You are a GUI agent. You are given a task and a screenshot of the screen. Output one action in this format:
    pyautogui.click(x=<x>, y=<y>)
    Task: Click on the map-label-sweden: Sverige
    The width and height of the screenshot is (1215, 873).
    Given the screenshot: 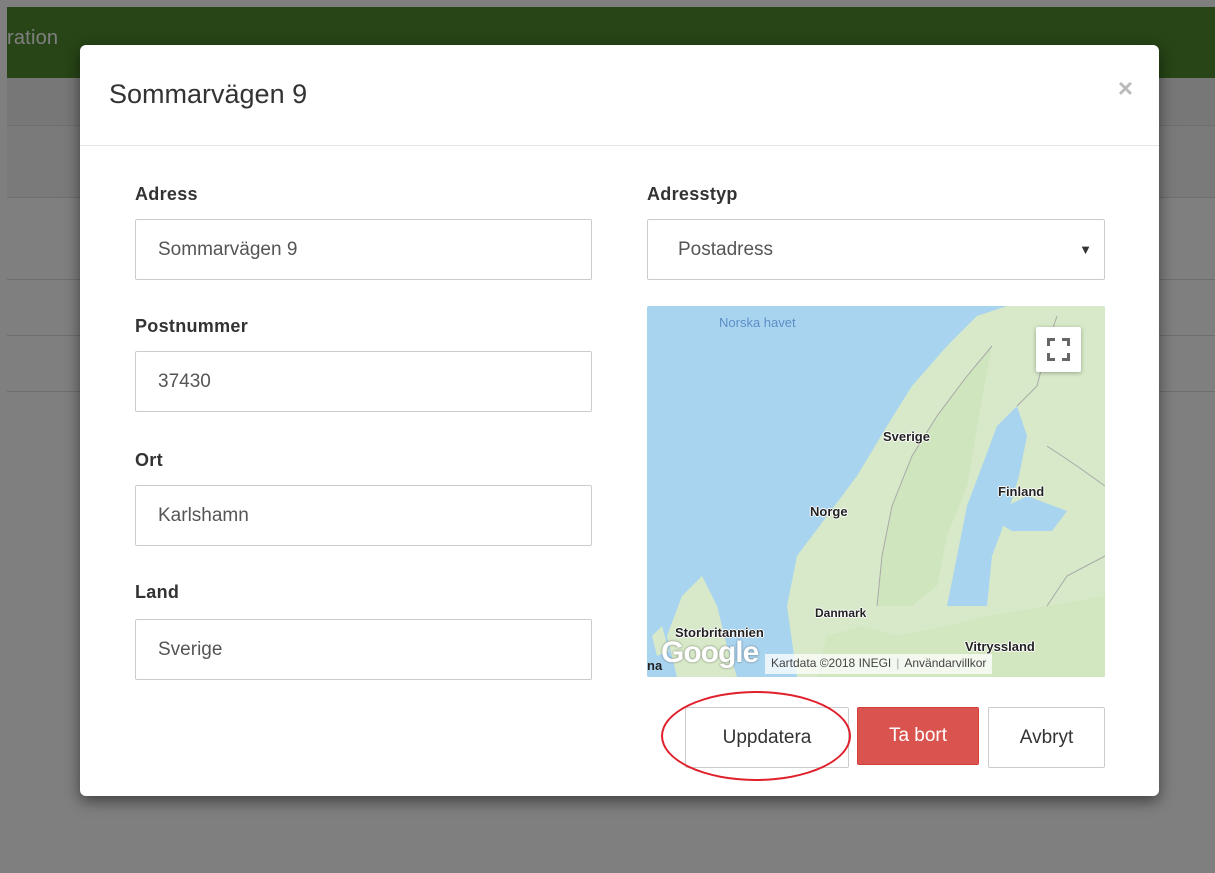 What is the action you would take?
    pyautogui.click(x=906, y=436)
    